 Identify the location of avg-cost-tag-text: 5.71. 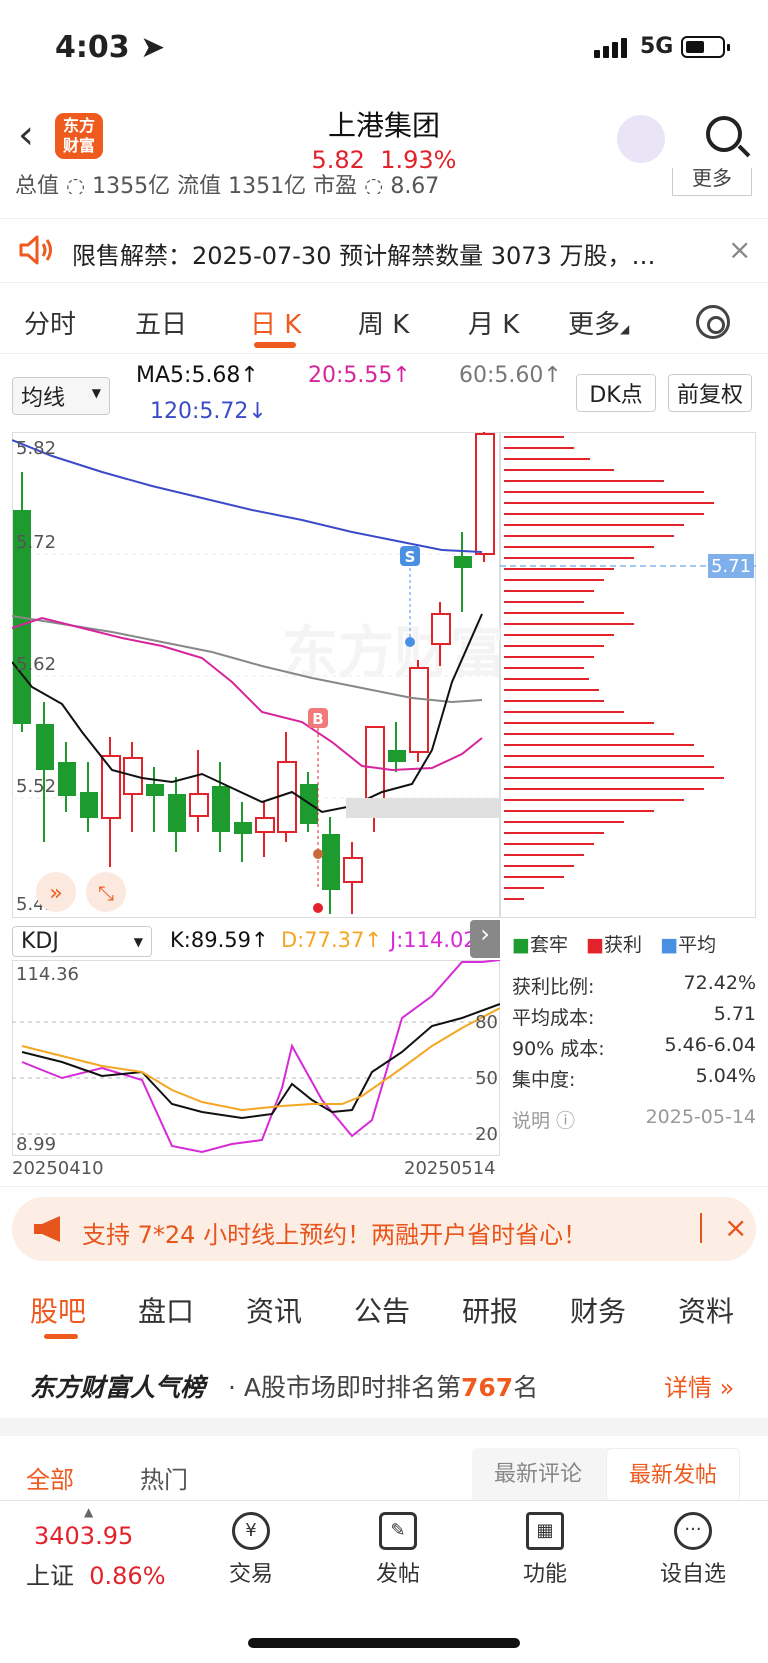
(731, 566).